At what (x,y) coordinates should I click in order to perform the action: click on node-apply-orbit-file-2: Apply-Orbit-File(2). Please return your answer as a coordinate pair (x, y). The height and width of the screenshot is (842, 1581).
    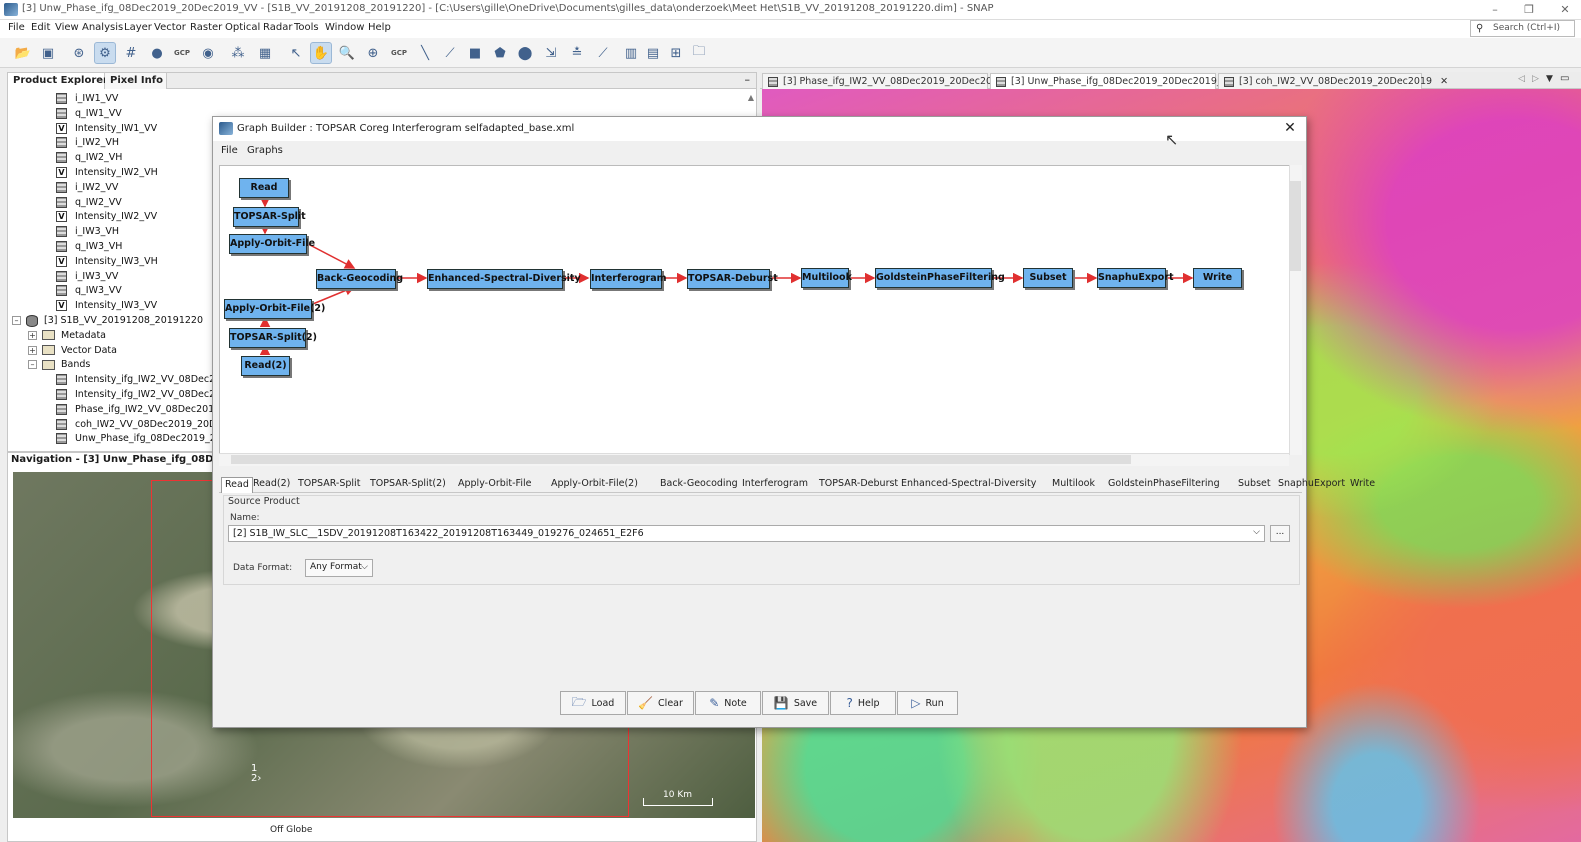
    Looking at the image, I should click on (274, 309).